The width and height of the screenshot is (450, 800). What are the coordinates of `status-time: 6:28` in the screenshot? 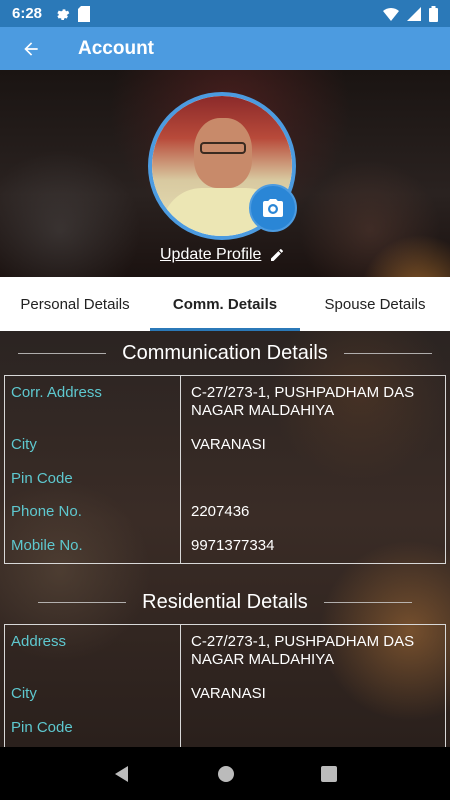 It's located at (27, 13).